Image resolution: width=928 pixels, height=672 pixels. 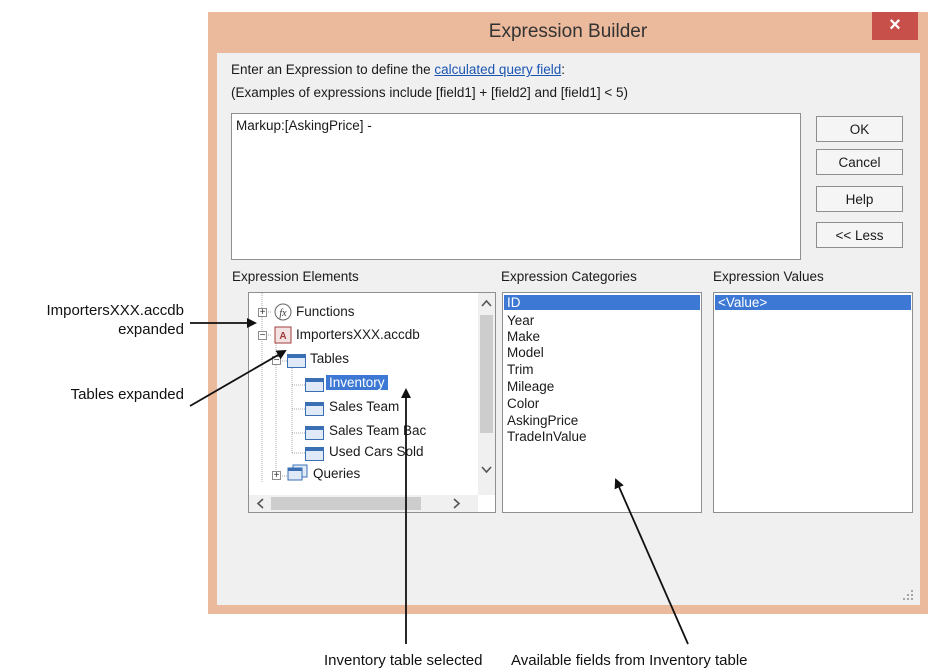 I want to click on expression-input: Markup:[AskingPrice] -, so click(x=516, y=186).